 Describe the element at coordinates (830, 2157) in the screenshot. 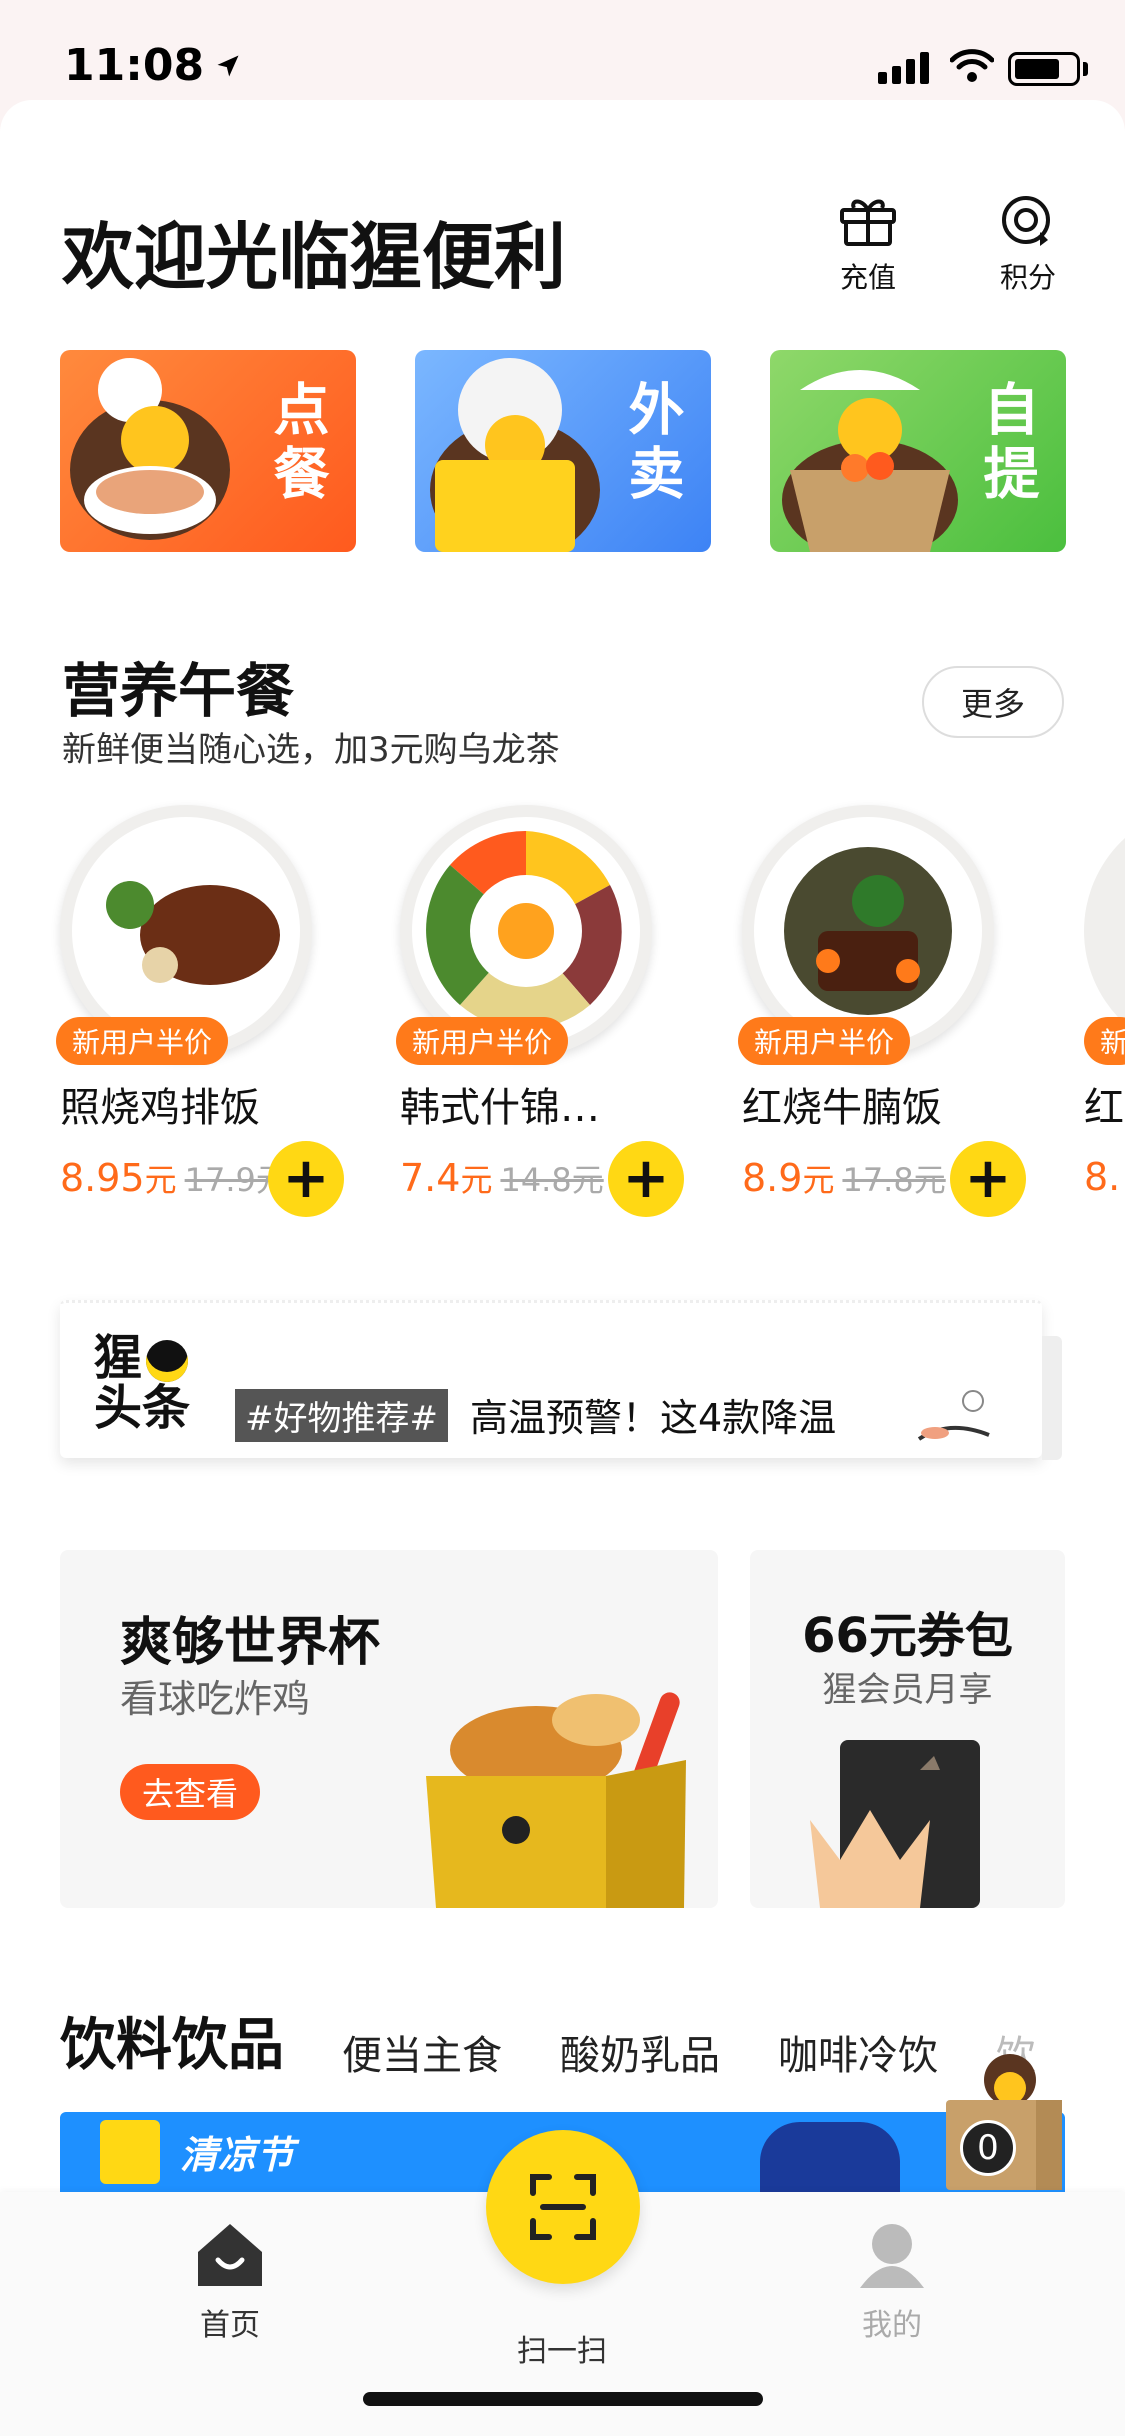

I see `drink-can-image` at that location.